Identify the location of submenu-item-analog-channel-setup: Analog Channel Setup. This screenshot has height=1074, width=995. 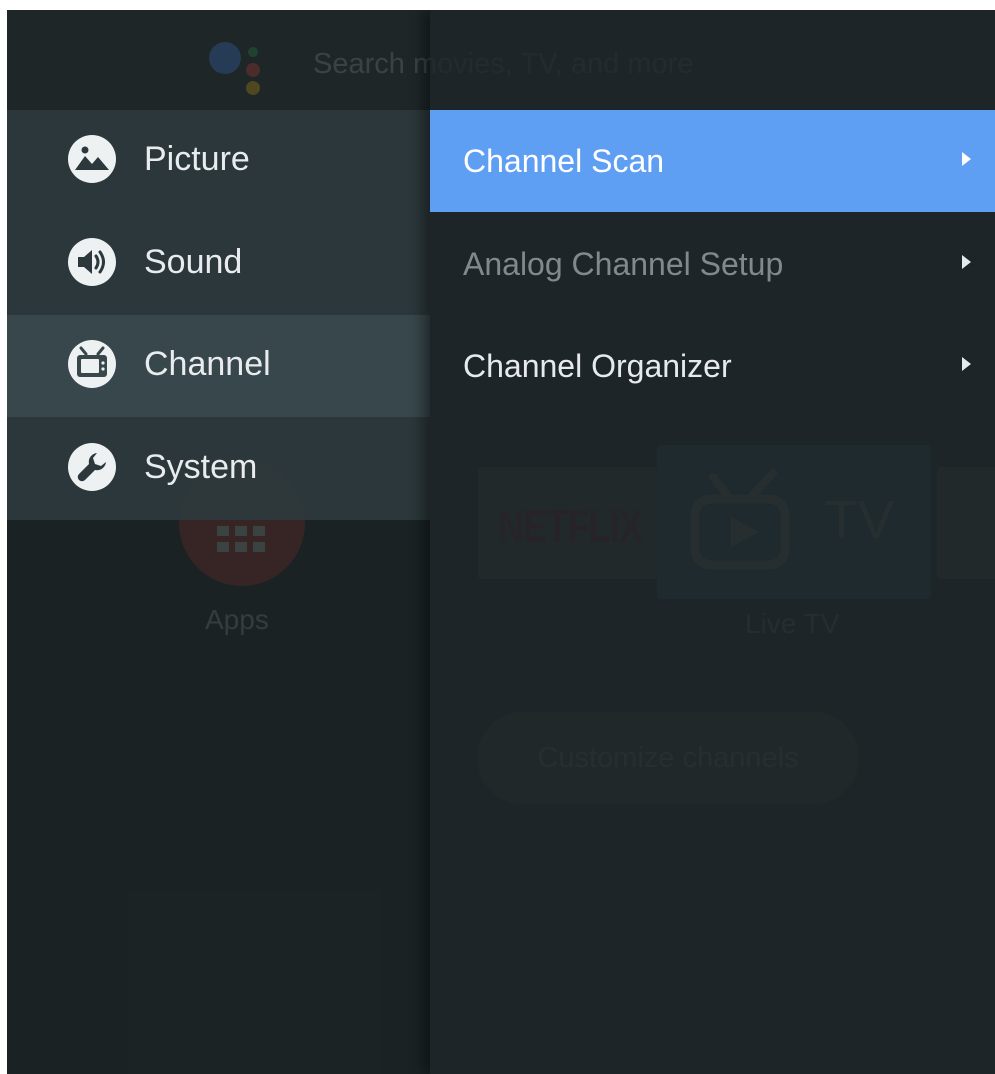
(712, 264).